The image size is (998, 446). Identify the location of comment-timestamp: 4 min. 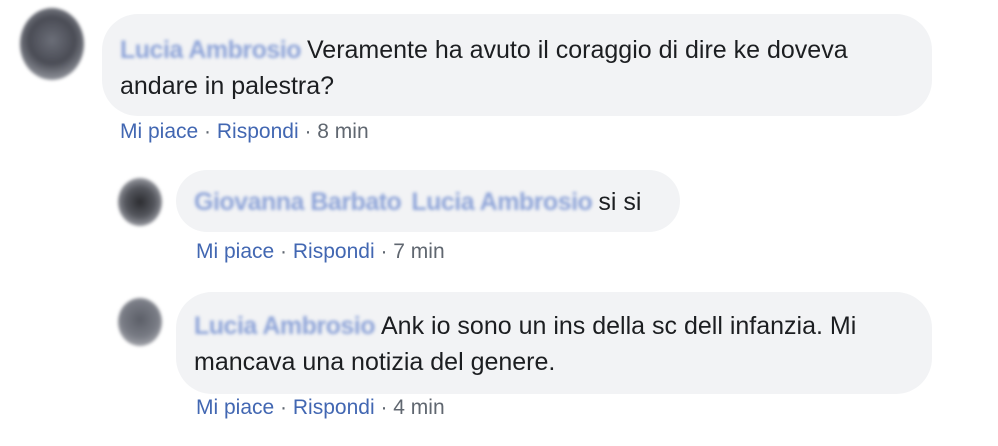
(418, 407).